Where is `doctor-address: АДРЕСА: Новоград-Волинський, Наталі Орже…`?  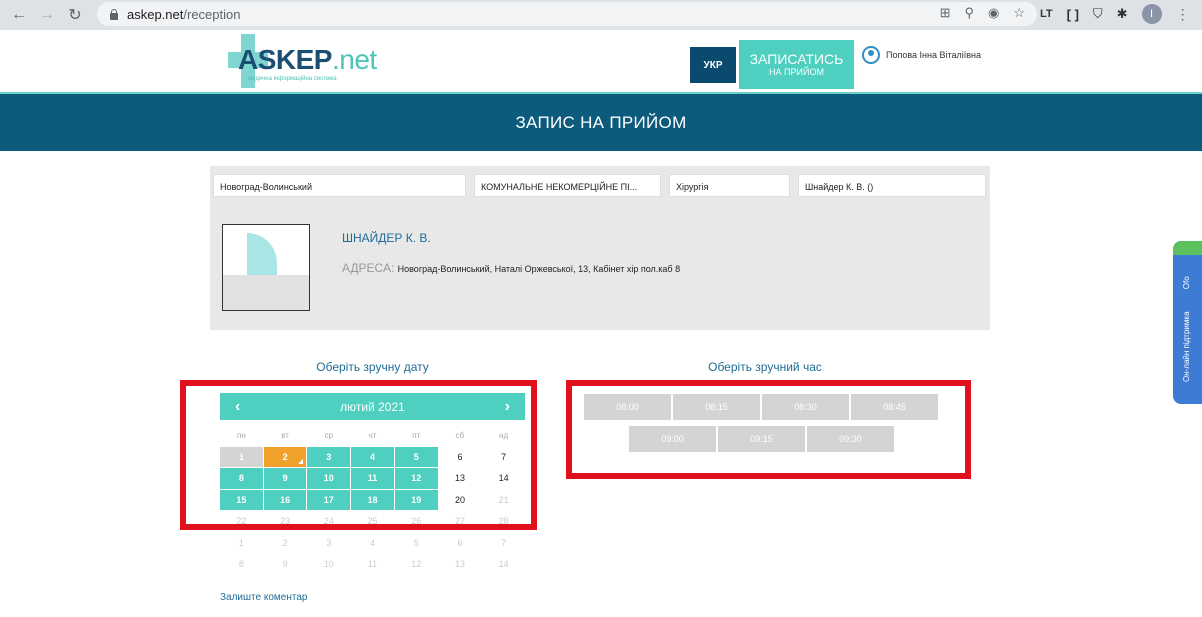
doctor-address: АДРЕСА: Новоград-Волинський, Наталі Орже… is located at coordinates (511, 268).